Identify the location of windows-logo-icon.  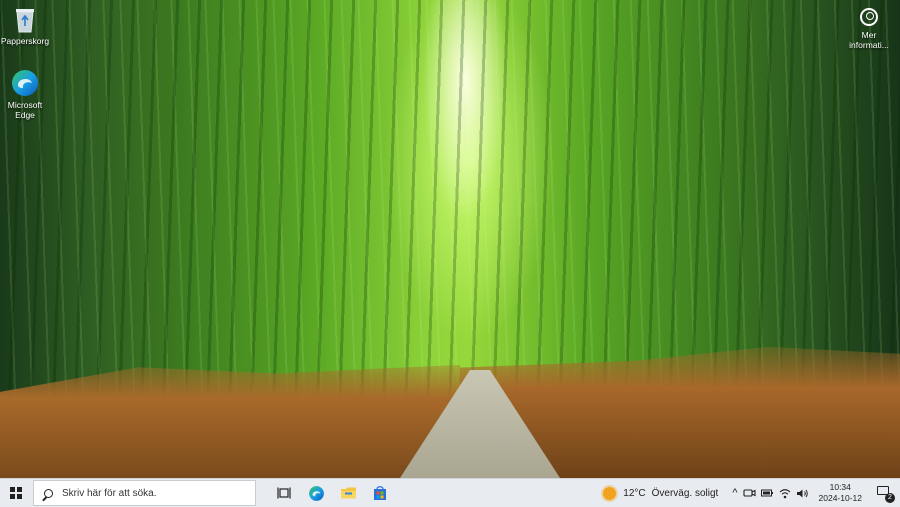
(16, 493).